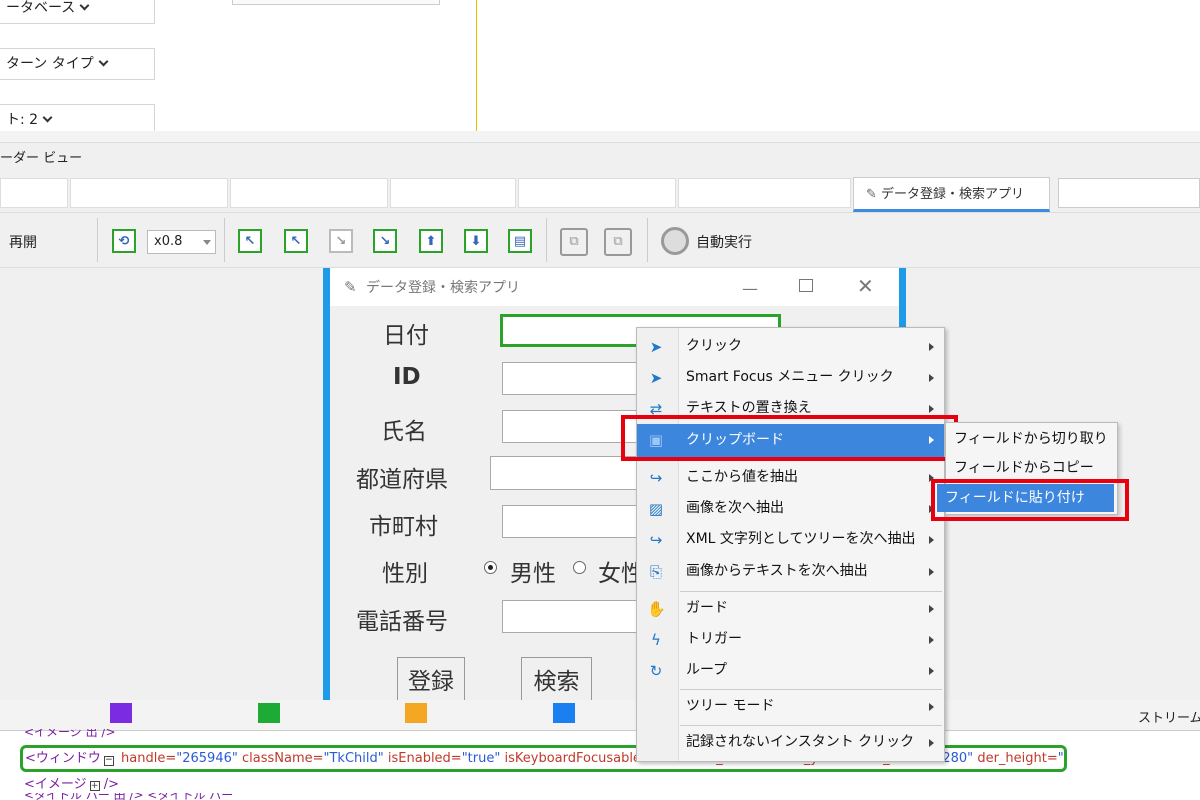  What do you see at coordinates (600, 137) in the screenshot?
I see `panel-separator` at bounding box center [600, 137].